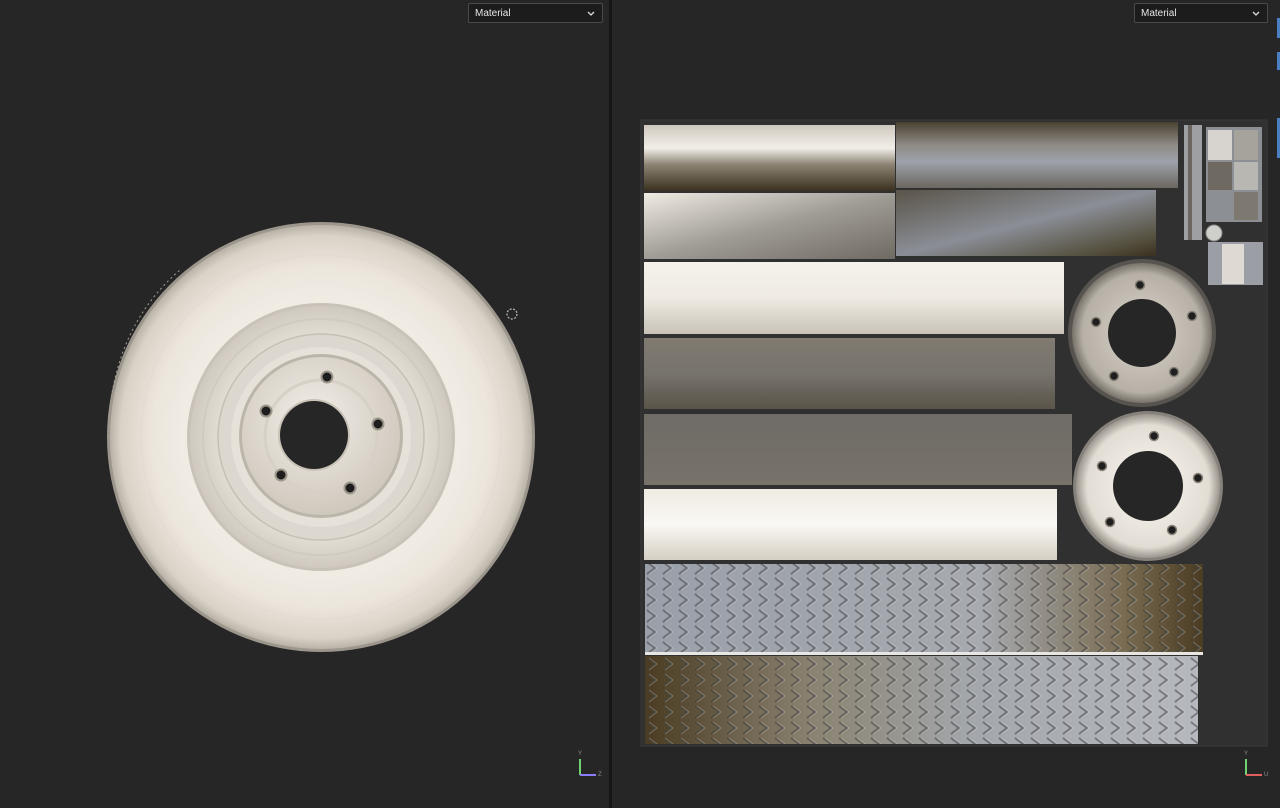 This screenshot has height=808, width=1280. I want to click on axis-gizmo: Y Z, so click(589, 764).